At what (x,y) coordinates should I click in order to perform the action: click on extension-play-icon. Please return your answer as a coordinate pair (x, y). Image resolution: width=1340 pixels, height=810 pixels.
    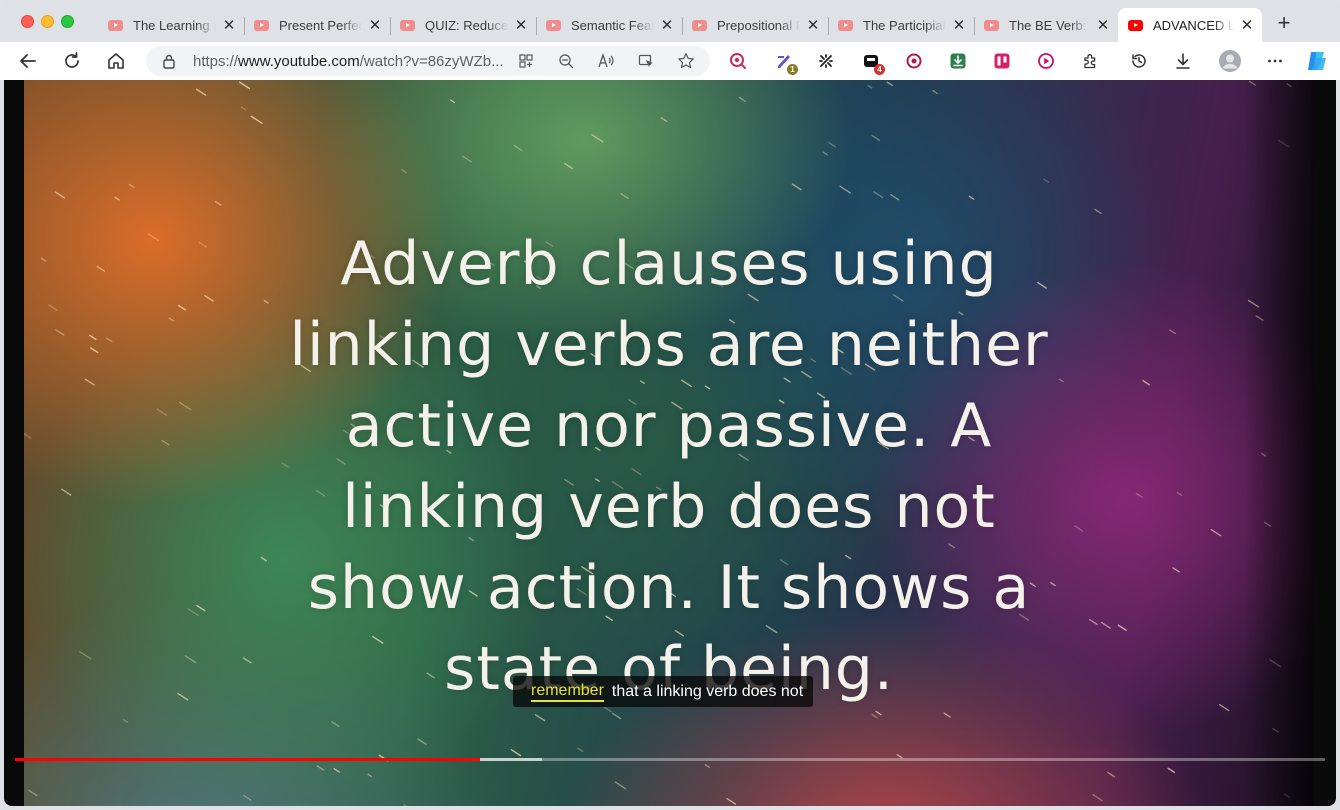
    Looking at the image, I should click on (1046, 61).